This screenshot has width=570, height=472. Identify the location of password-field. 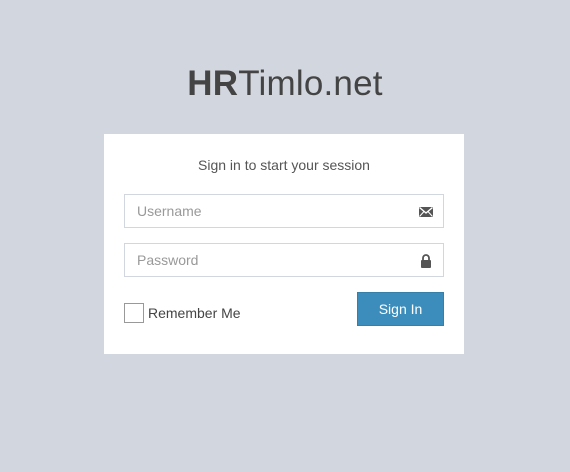
(284, 260).